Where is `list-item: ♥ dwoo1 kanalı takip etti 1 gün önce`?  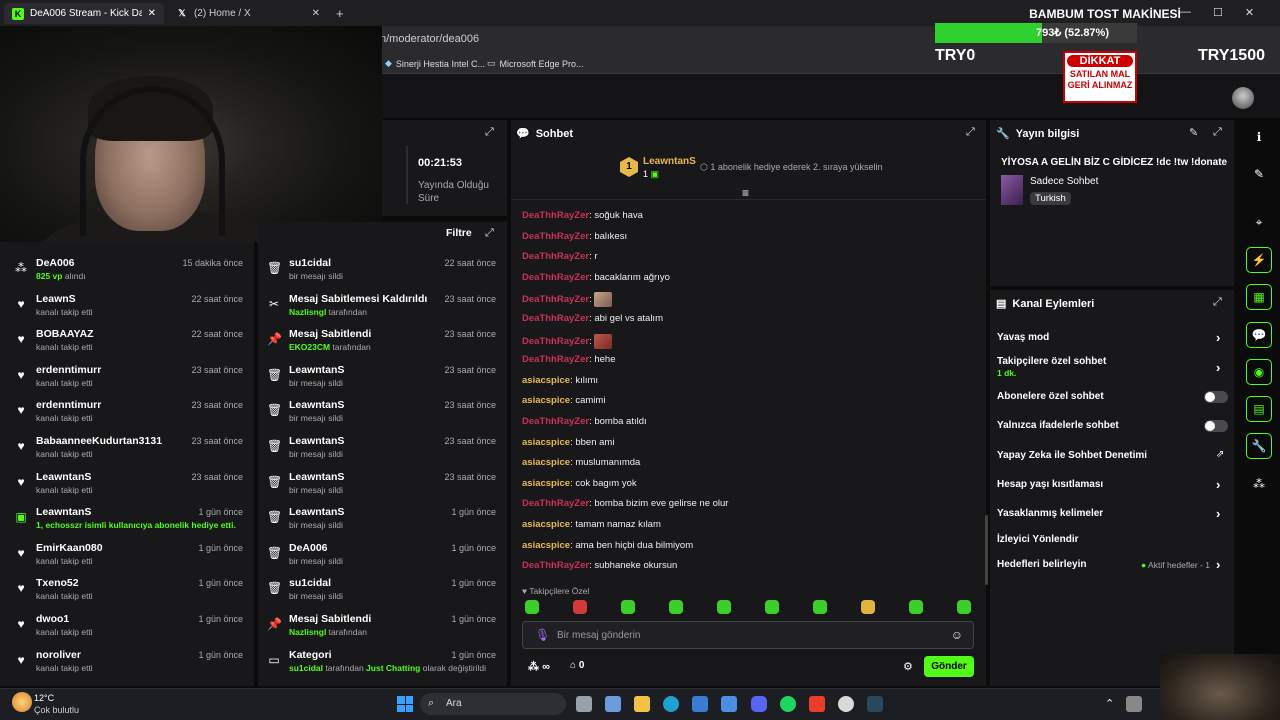
list-item: ♥ dwoo1 kanalı takip etti 1 gün önce is located at coordinates (128, 630).